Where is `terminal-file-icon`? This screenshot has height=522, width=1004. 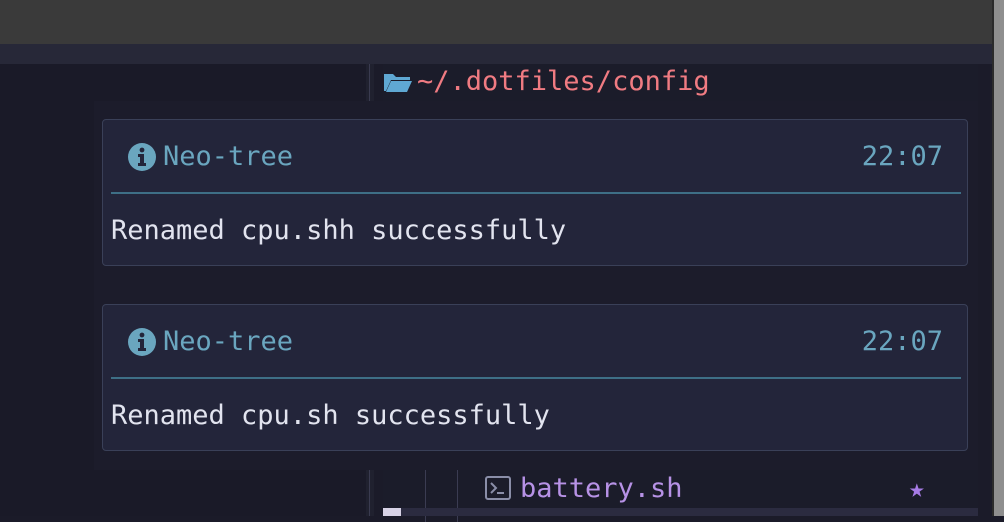 terminal-file-icon is located at coordinates (498, 488).